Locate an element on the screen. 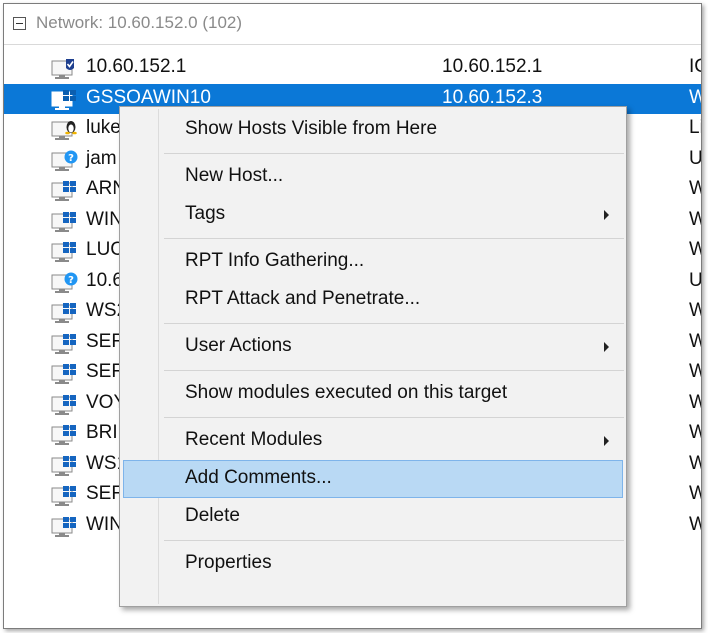  host-name: WIN is located at coordinates (104, 219).